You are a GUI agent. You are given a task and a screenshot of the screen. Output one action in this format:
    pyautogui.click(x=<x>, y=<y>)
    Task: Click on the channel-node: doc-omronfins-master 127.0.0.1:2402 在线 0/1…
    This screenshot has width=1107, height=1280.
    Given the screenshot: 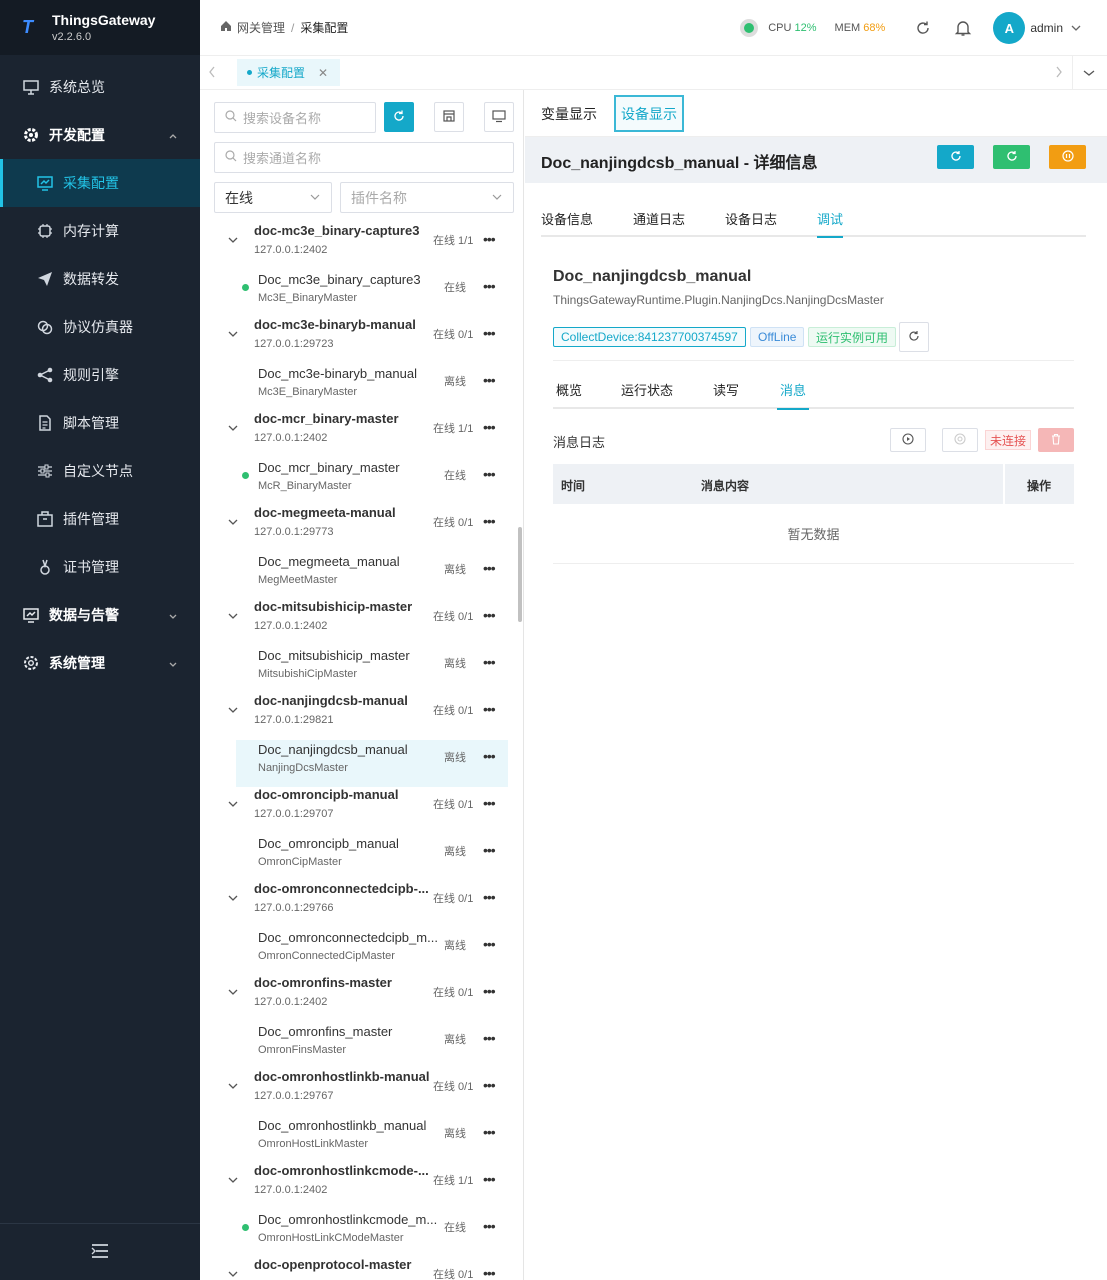 What is the action you would take?
    pyautogui.click(x=359, y=998)
    